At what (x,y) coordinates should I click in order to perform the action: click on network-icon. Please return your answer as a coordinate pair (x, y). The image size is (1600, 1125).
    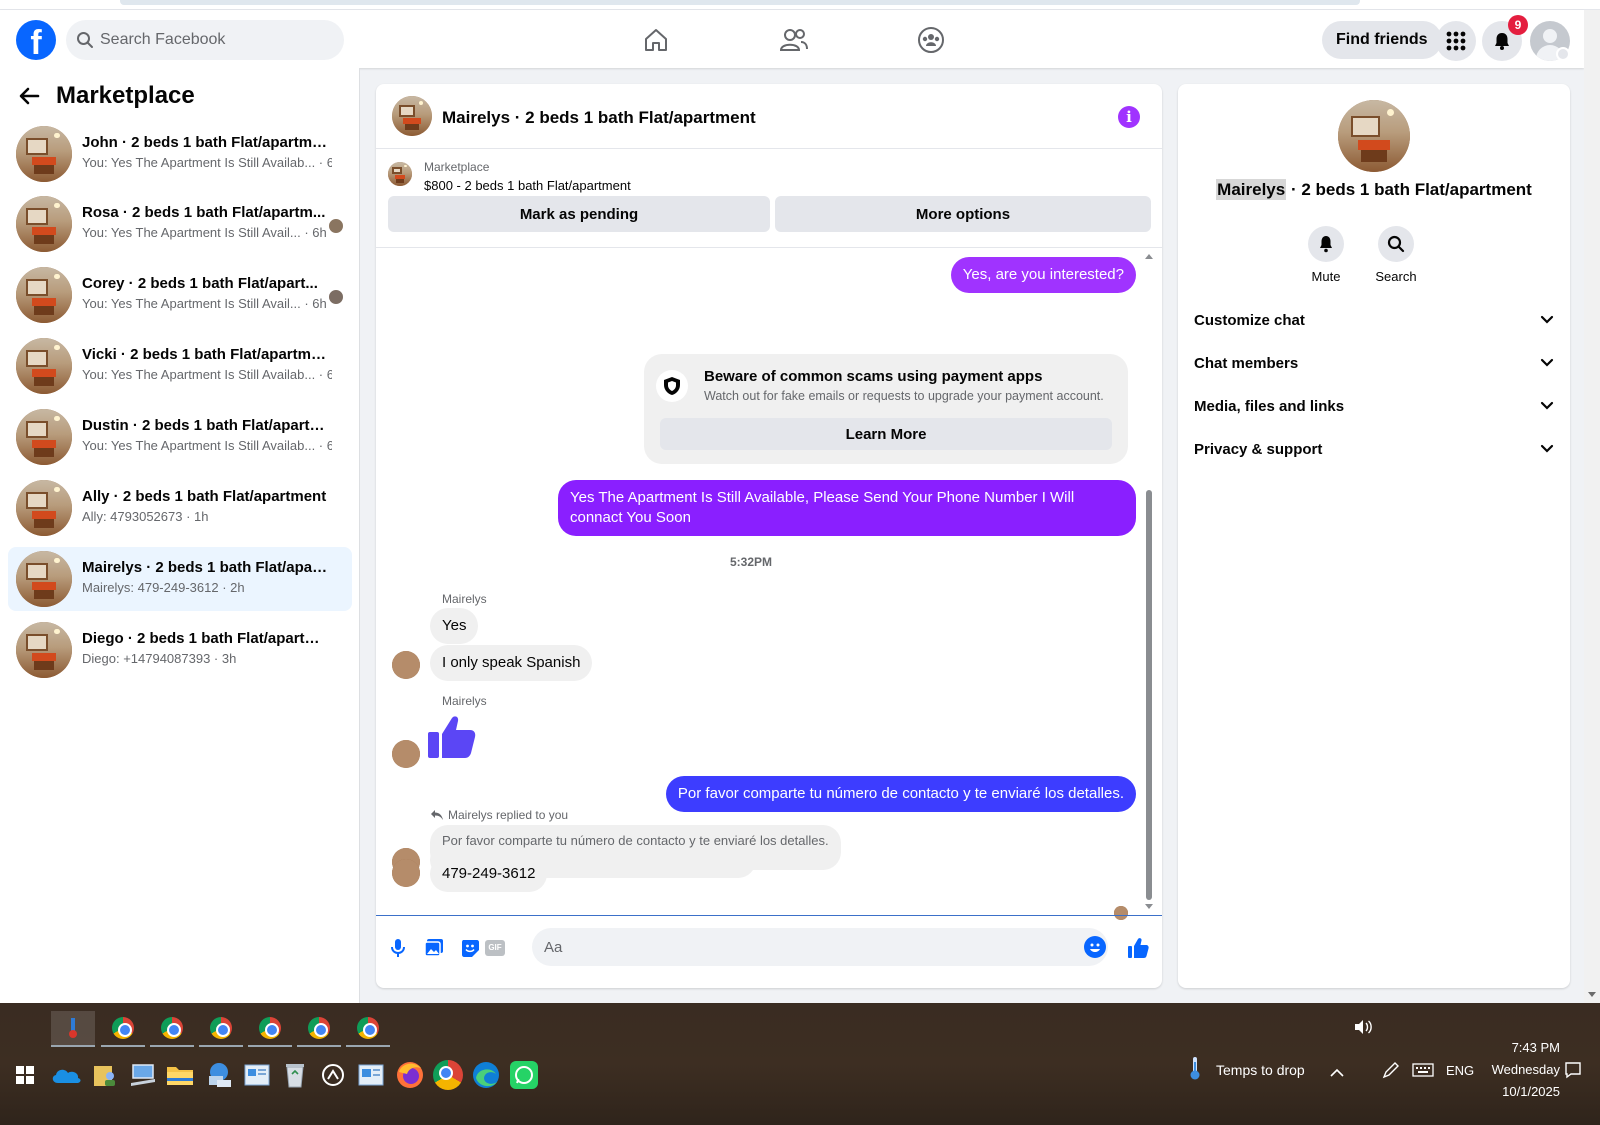
    Looking at the image, I should click on (219, 1075).